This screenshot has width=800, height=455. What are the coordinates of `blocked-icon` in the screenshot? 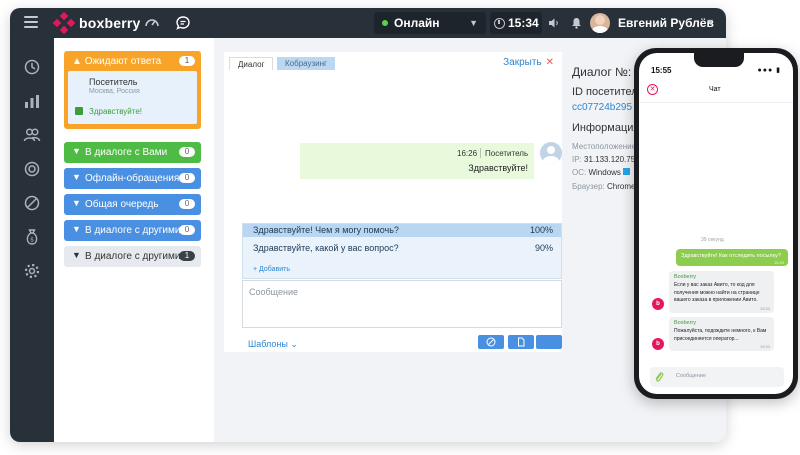 It's located at (32, 203).